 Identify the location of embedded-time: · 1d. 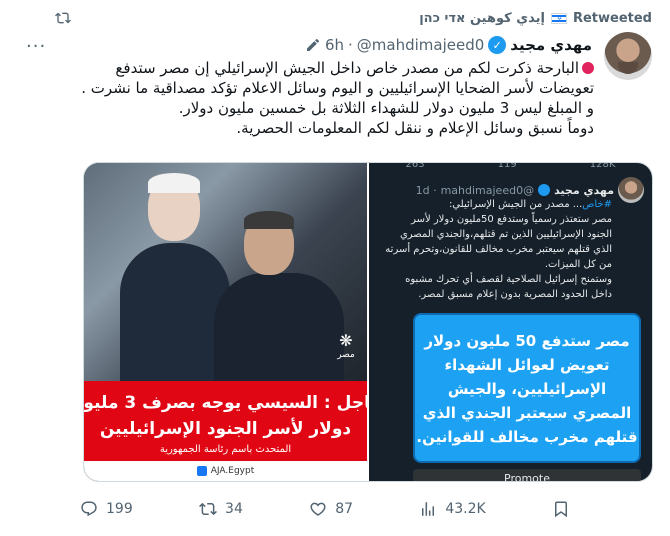
(426, 190).